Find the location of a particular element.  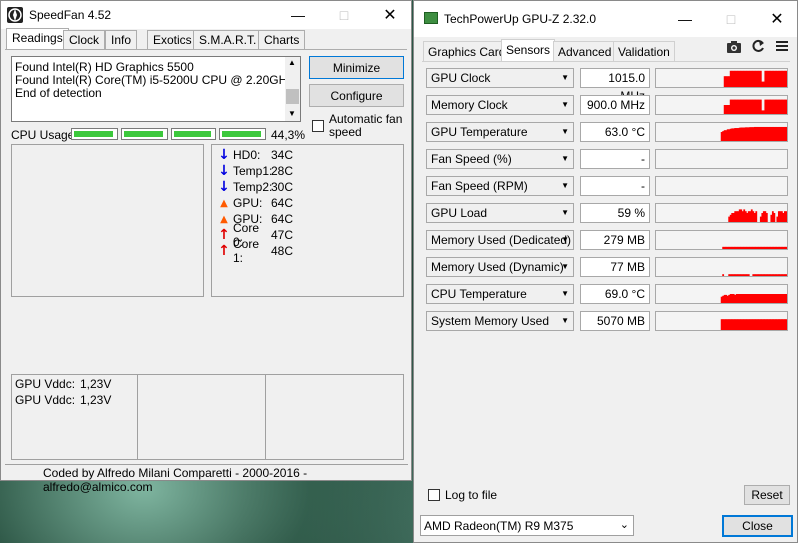

tab-advanced: Advanced is located at coordinates (585, 51).